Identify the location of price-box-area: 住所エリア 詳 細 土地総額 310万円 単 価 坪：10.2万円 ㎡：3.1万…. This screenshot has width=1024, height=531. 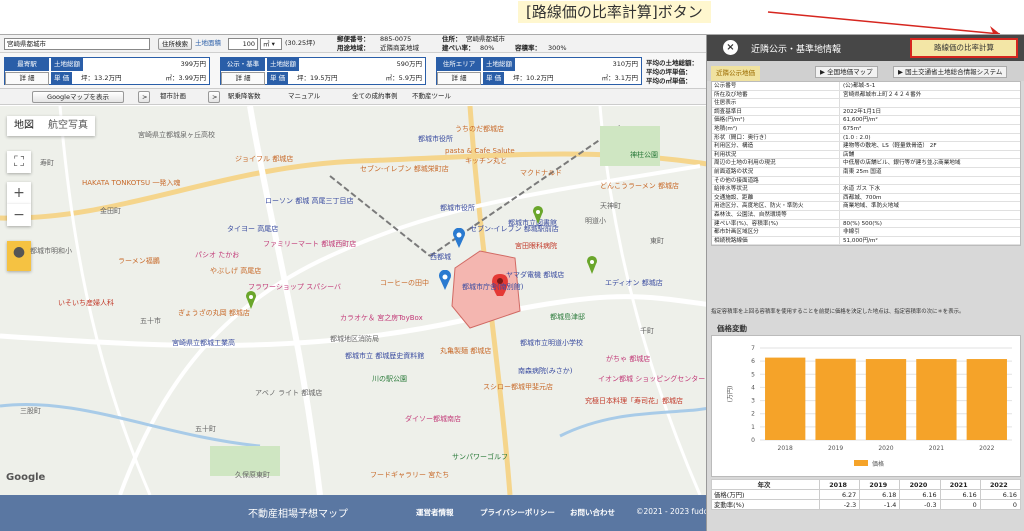
(539, 71).